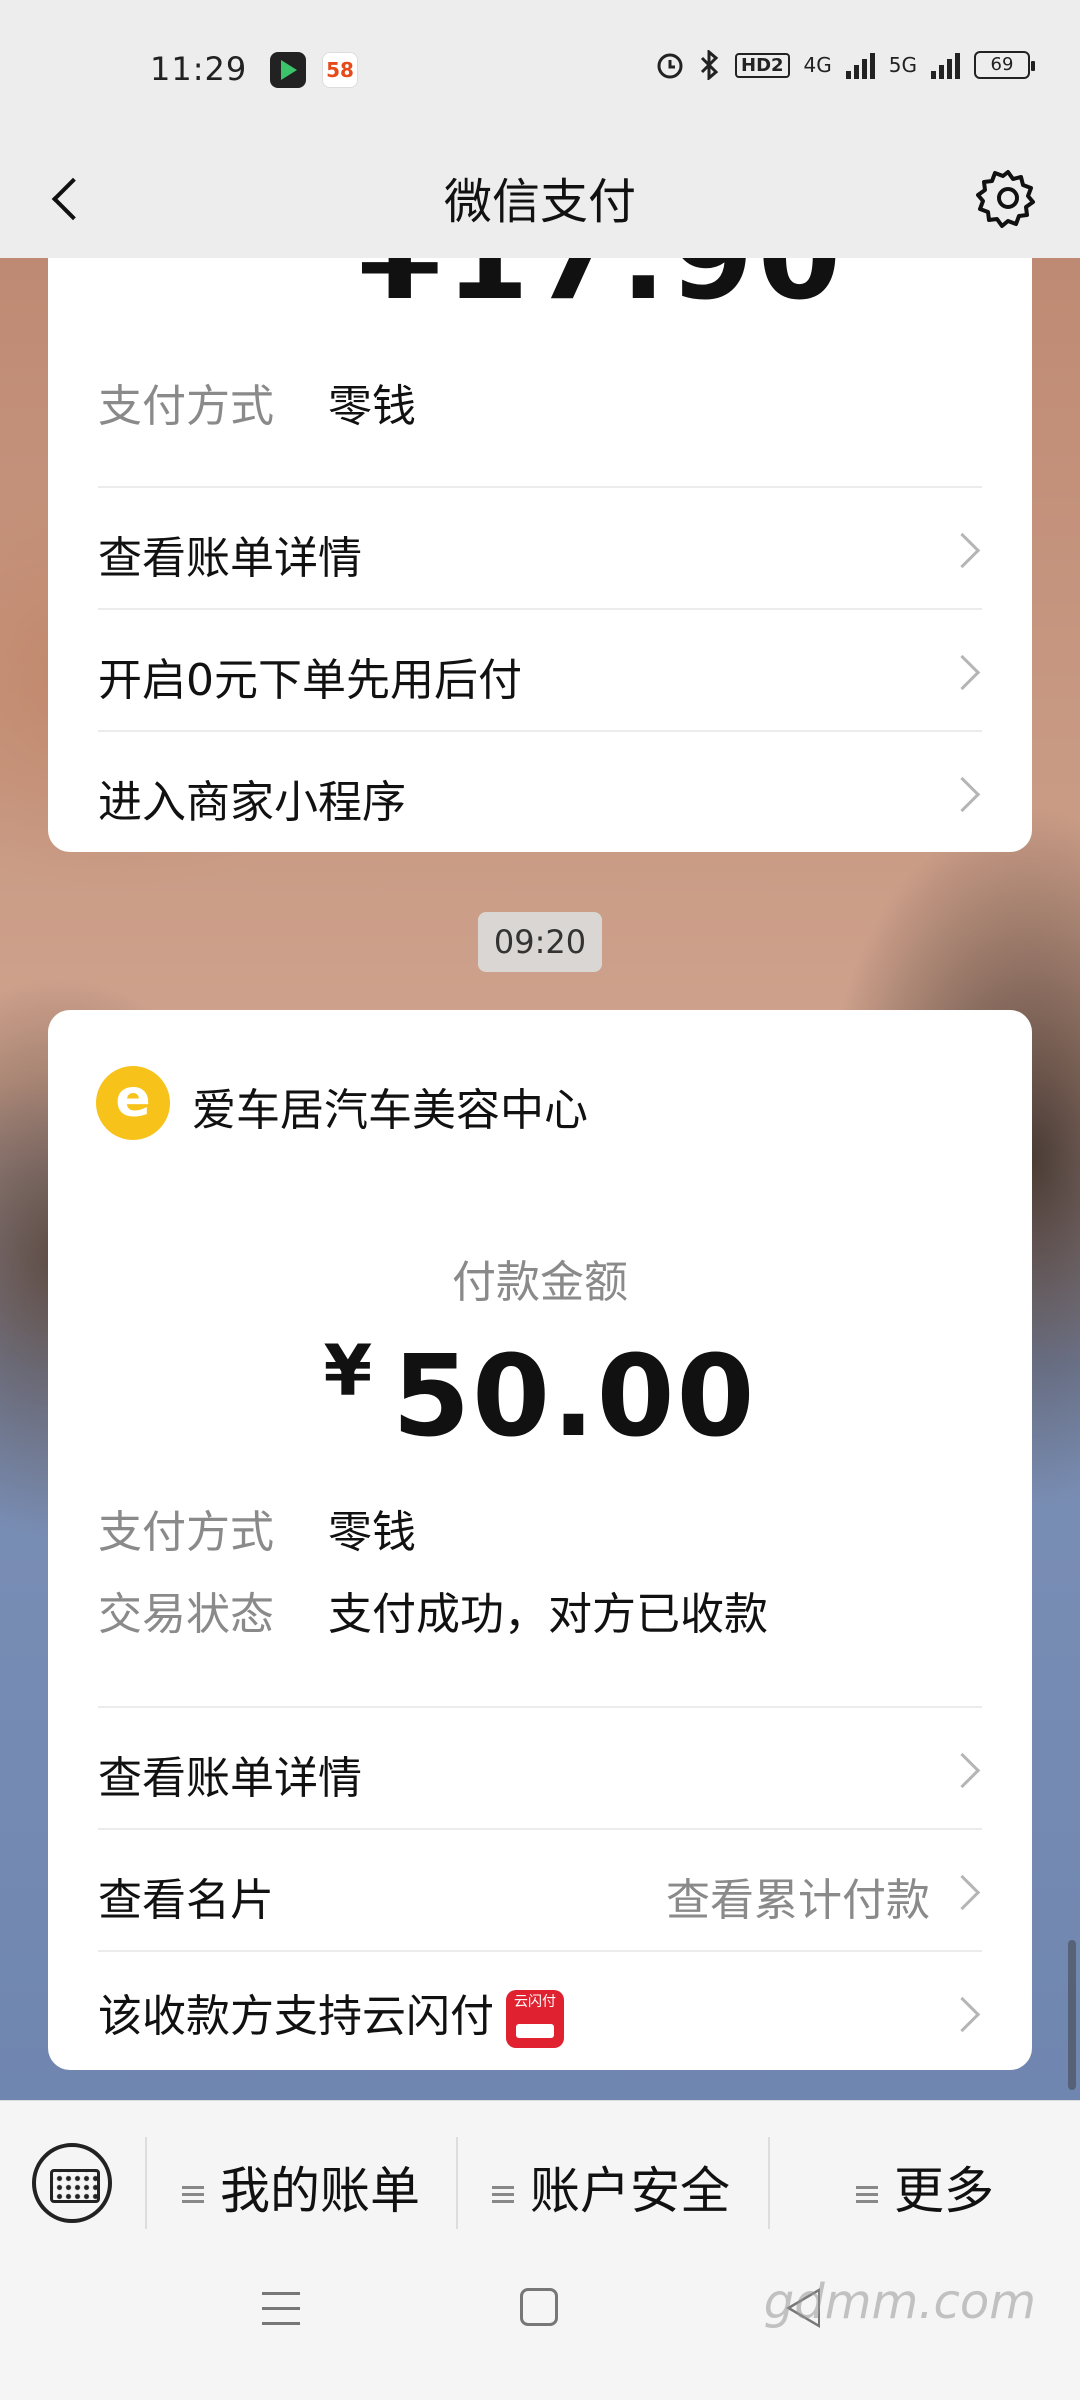  I want to click on pay-later-row: 开启0元下单先用后付, so click(540, 669).